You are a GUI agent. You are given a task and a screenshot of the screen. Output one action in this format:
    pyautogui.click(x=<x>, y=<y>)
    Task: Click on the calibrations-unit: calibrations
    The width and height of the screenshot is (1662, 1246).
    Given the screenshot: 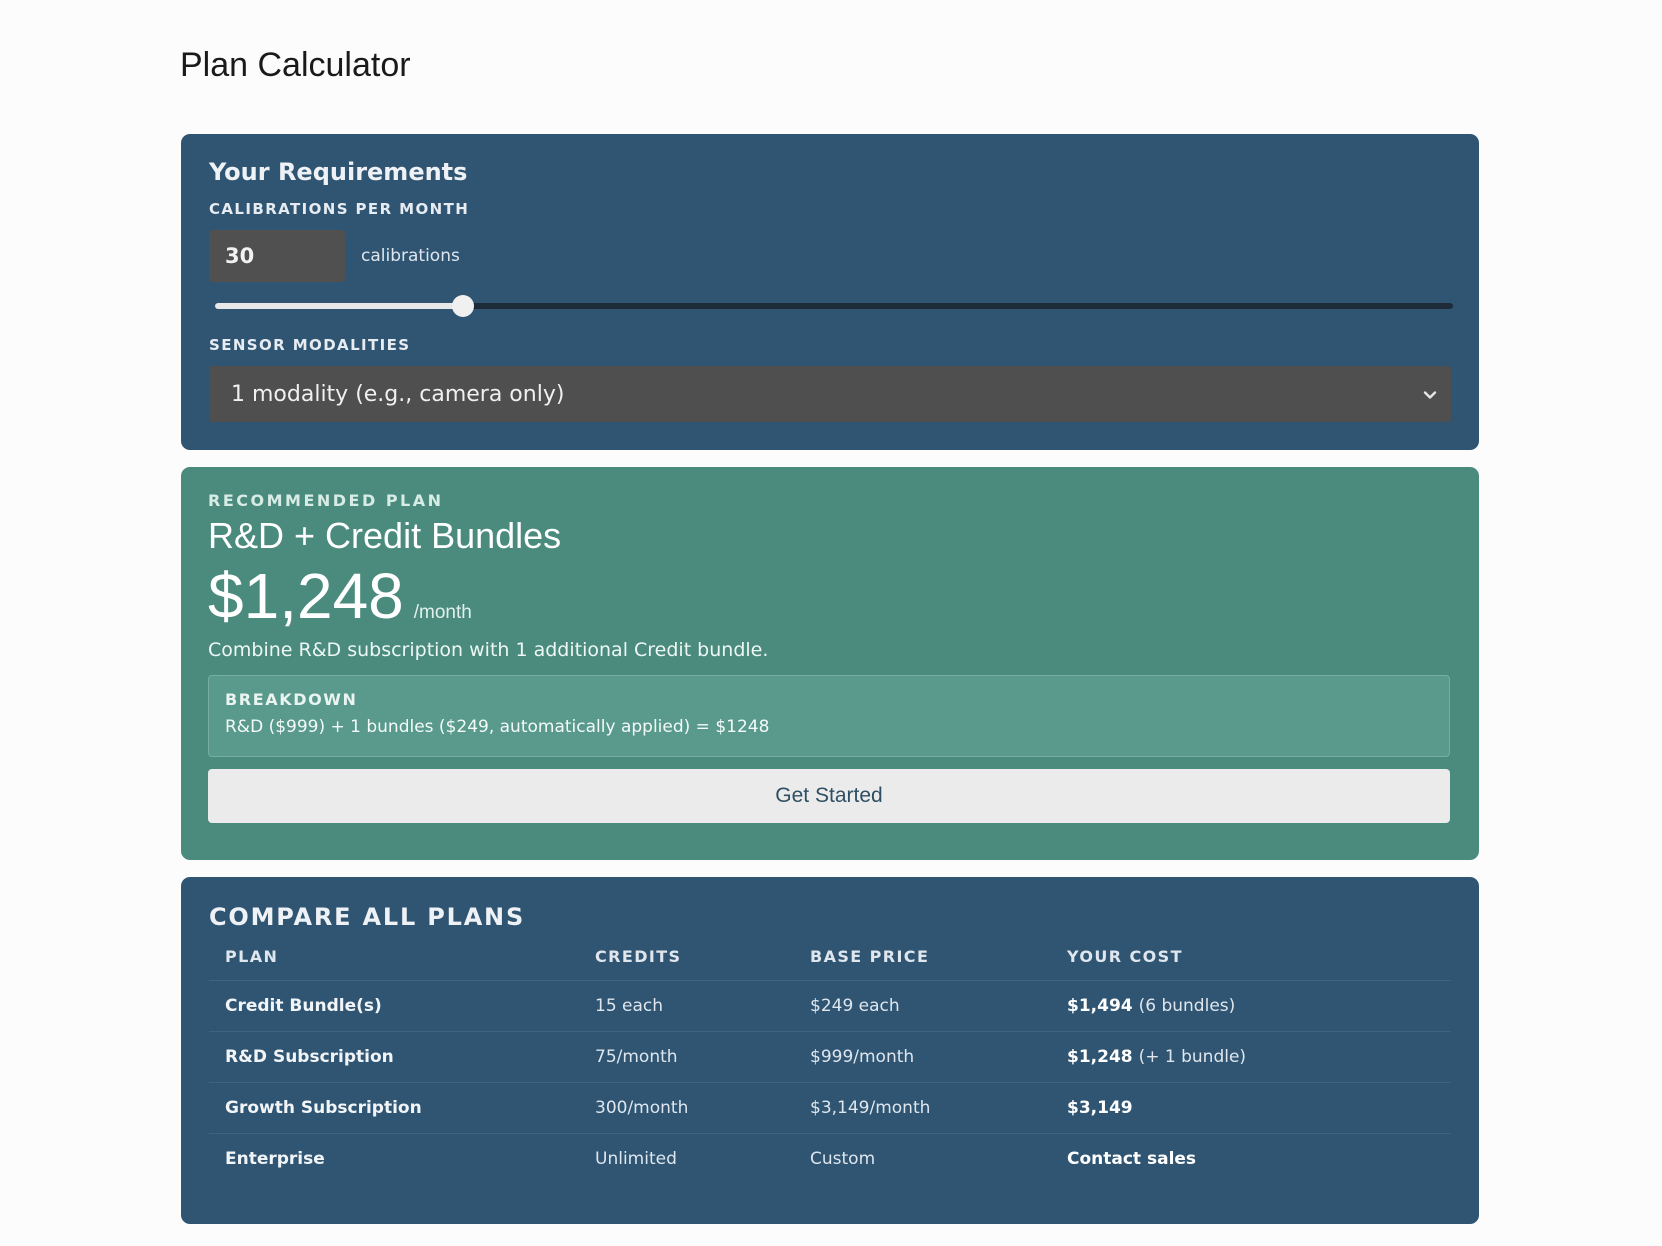 What is the action you would take?
    pyautogui.click(x=410, y=256)
    